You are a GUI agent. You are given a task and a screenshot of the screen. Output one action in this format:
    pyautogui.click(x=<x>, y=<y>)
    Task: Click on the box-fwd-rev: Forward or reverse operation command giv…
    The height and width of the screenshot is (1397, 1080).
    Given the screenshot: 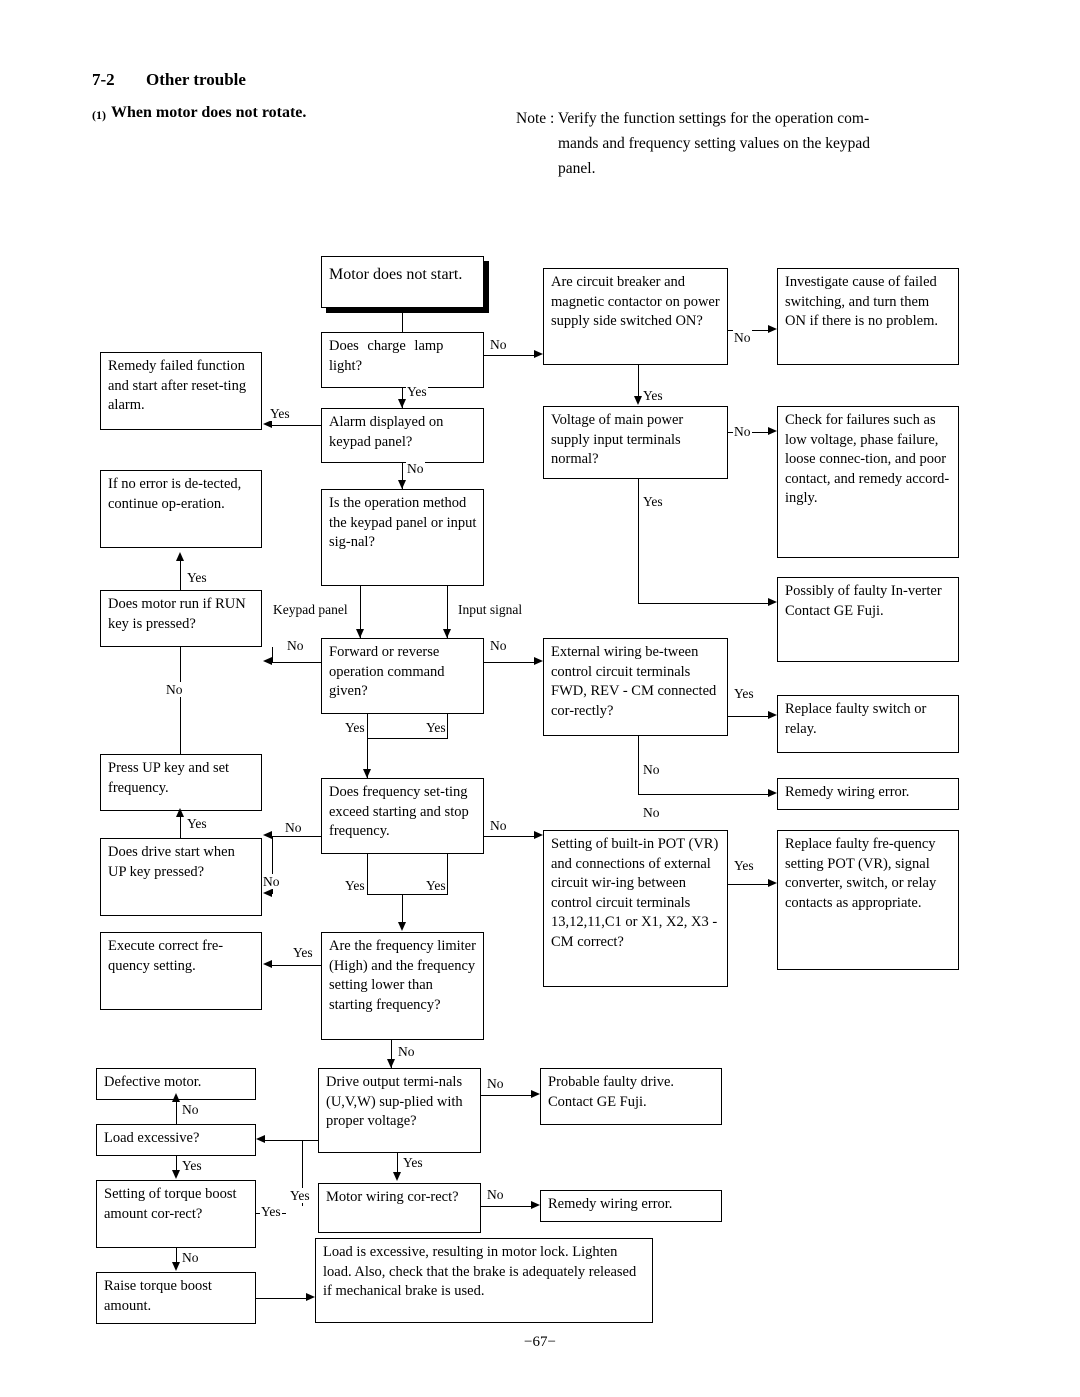 What is the action you would take?
    pyautogui.click(x=402, y=676)
    